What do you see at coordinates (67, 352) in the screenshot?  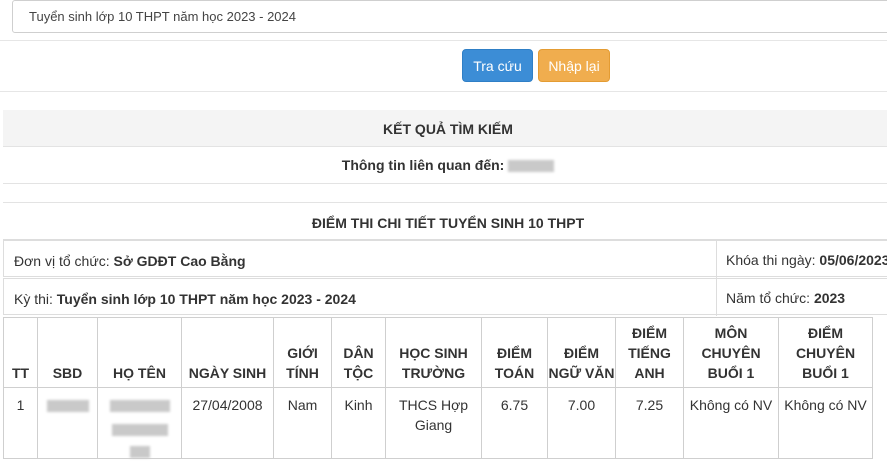 I see `col-sbd: SBD` at bounding box center [67, 352].